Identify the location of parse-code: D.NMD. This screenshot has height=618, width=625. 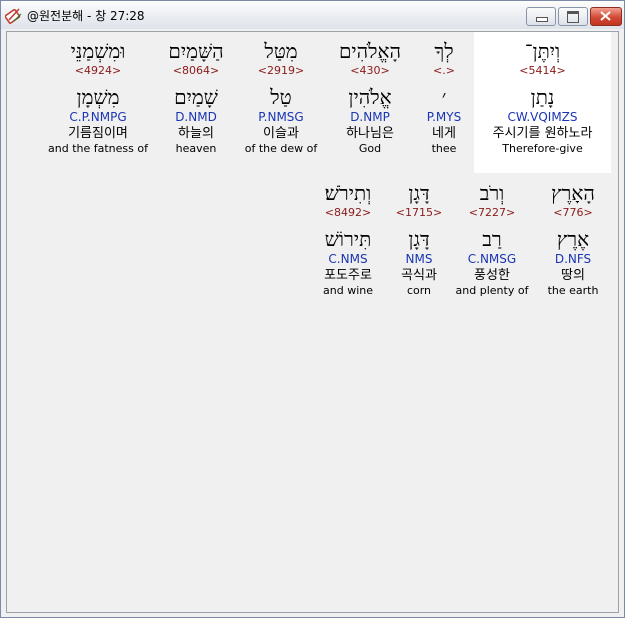
(196, 117).